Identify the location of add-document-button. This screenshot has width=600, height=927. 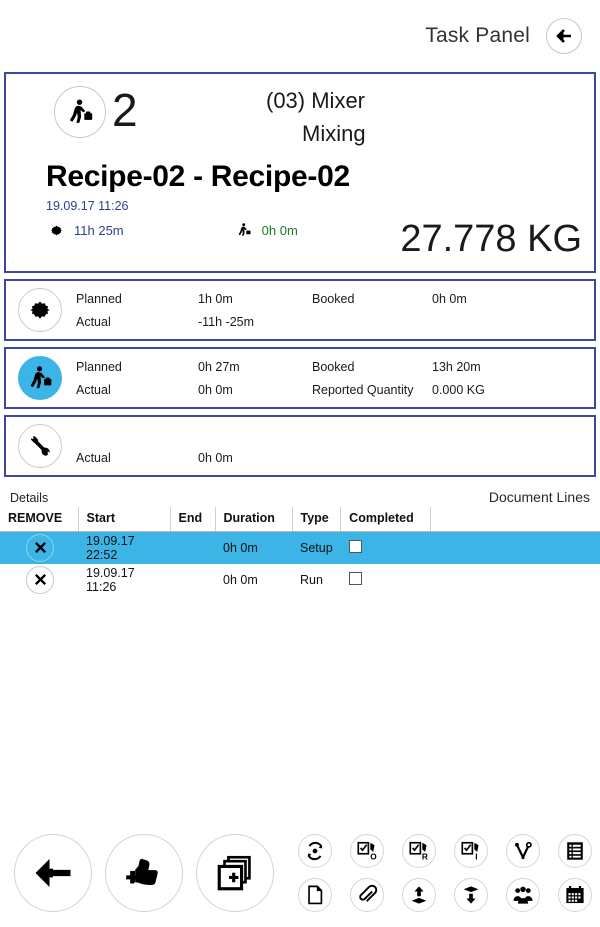
(235, 873).